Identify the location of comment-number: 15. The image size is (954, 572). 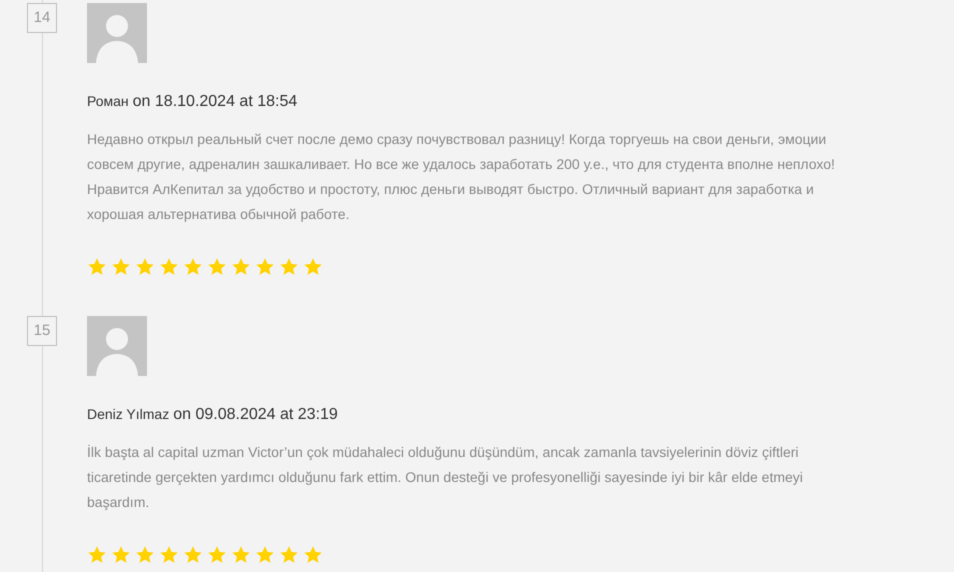
(42, 331).